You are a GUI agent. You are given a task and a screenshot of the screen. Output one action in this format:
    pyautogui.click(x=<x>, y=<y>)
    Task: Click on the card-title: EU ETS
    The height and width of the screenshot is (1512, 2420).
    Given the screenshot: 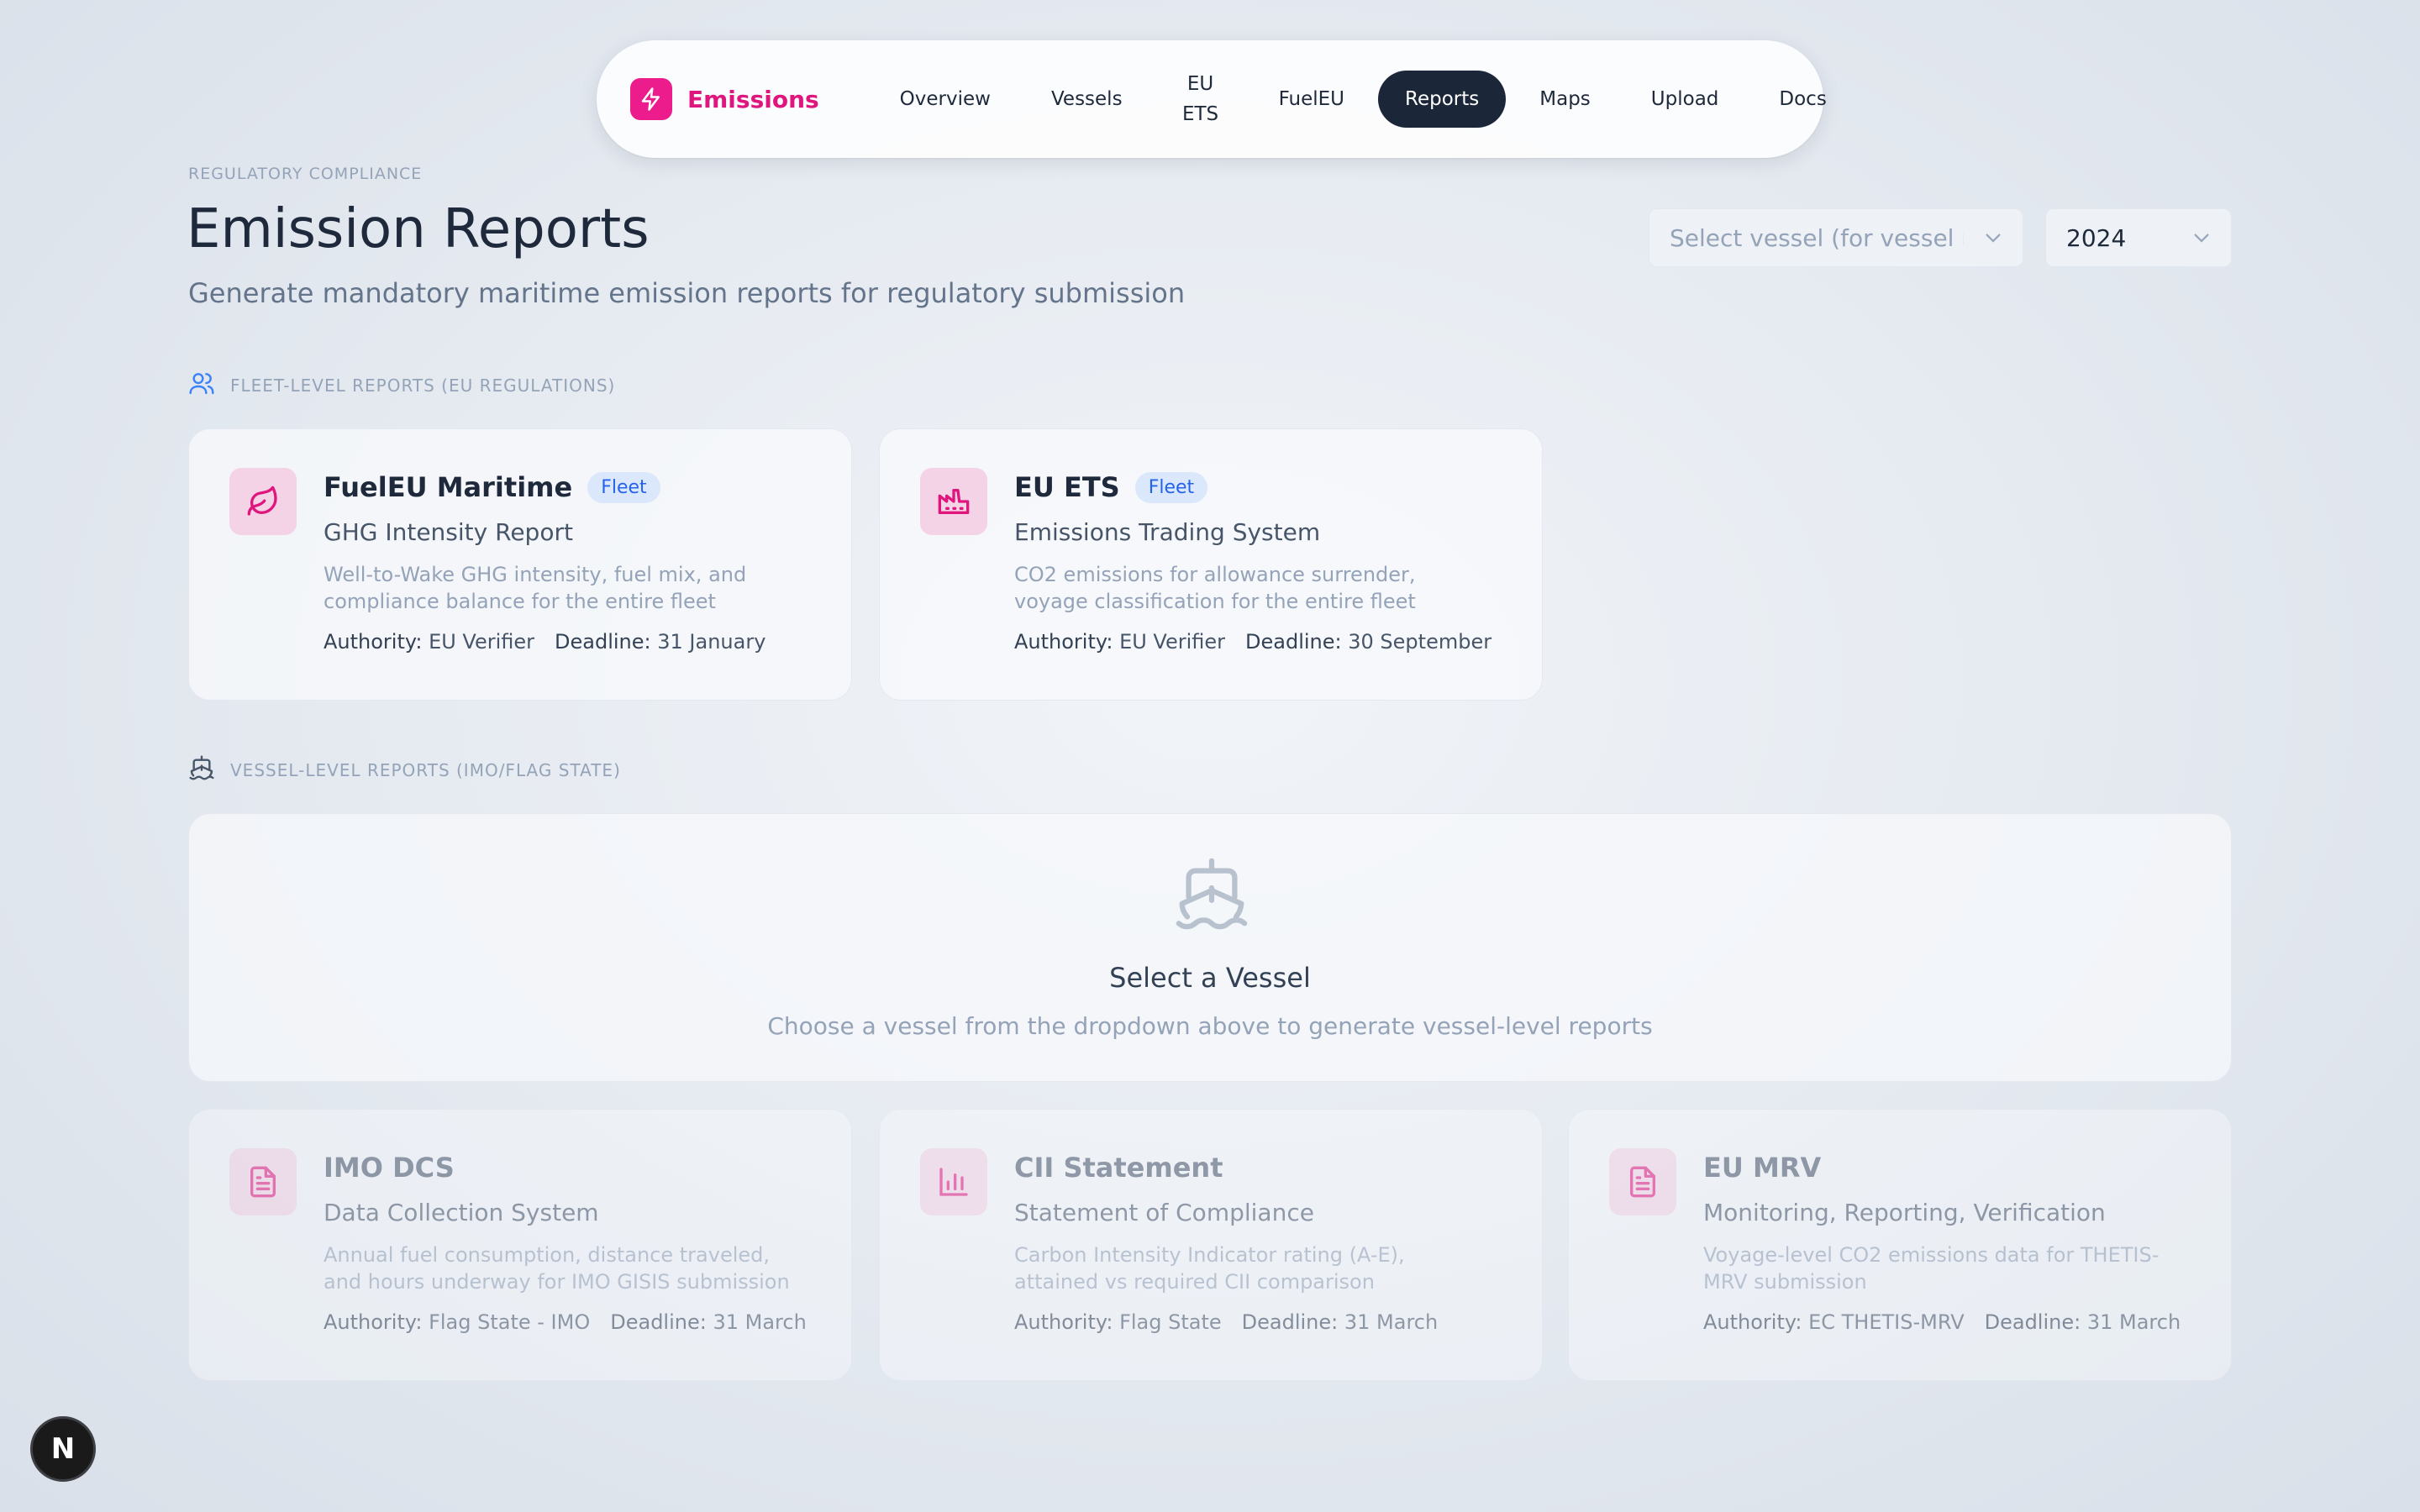 What is the action you would take?
    pyautogui.click(x=1067, y=487)
    